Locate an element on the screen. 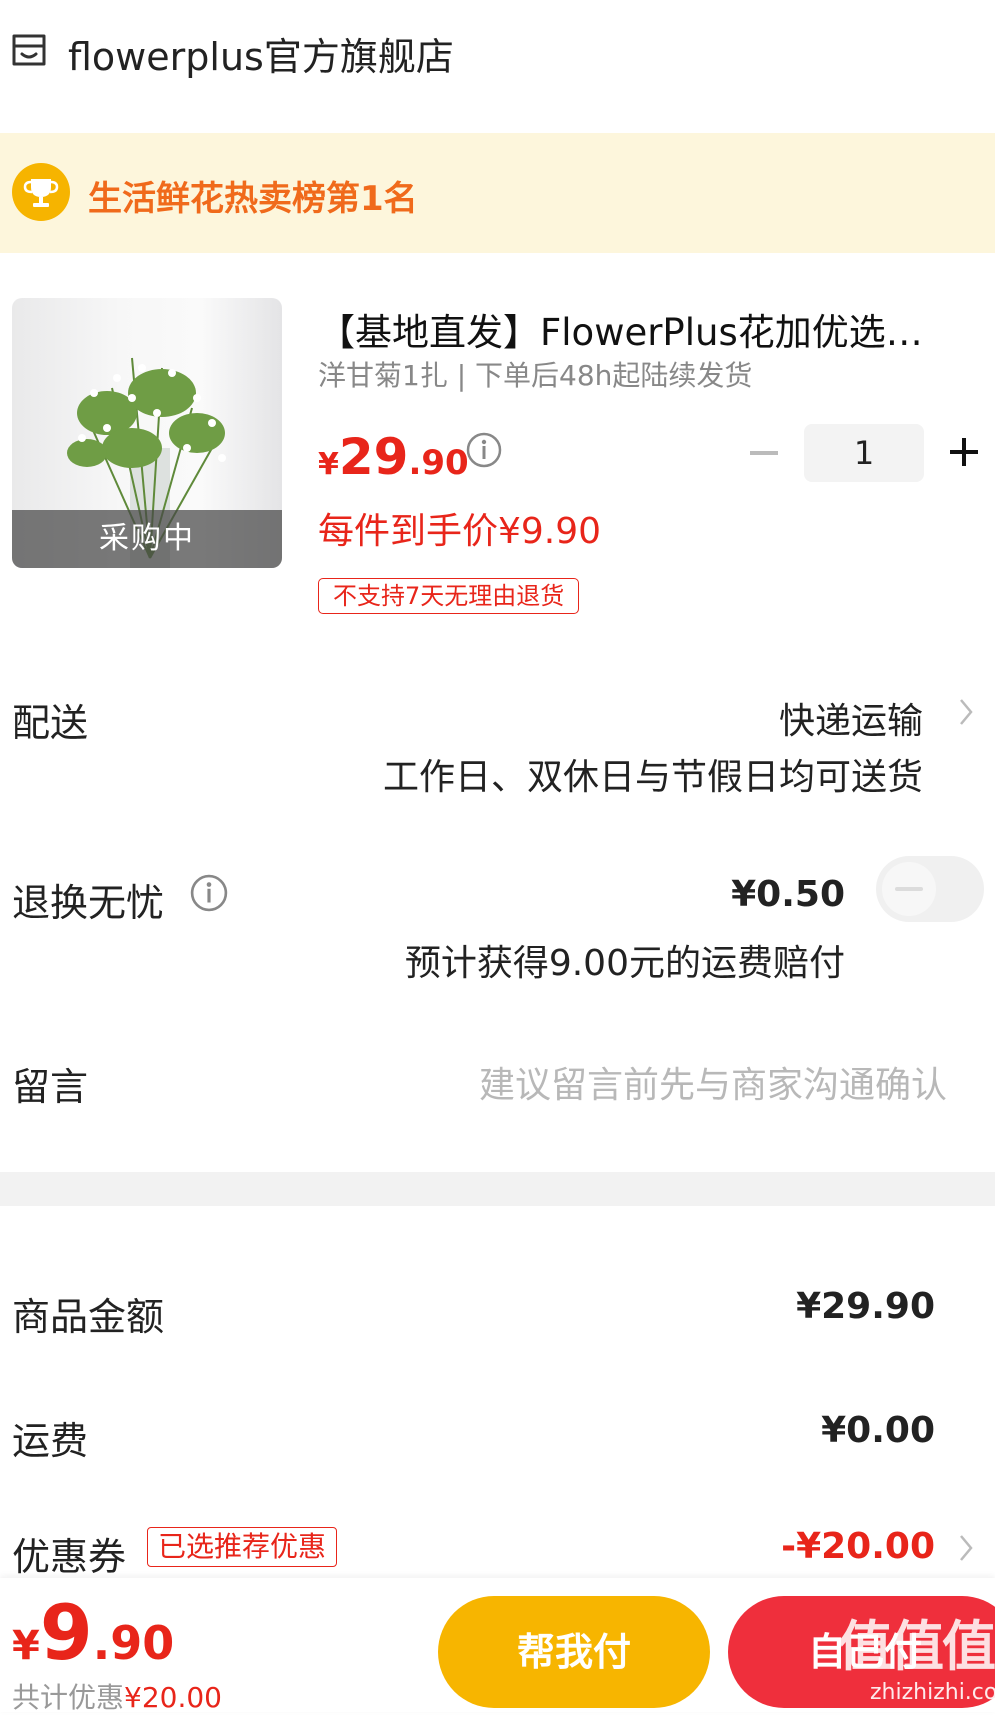  price-currency: ¥ is located at coordinates (328, 464).